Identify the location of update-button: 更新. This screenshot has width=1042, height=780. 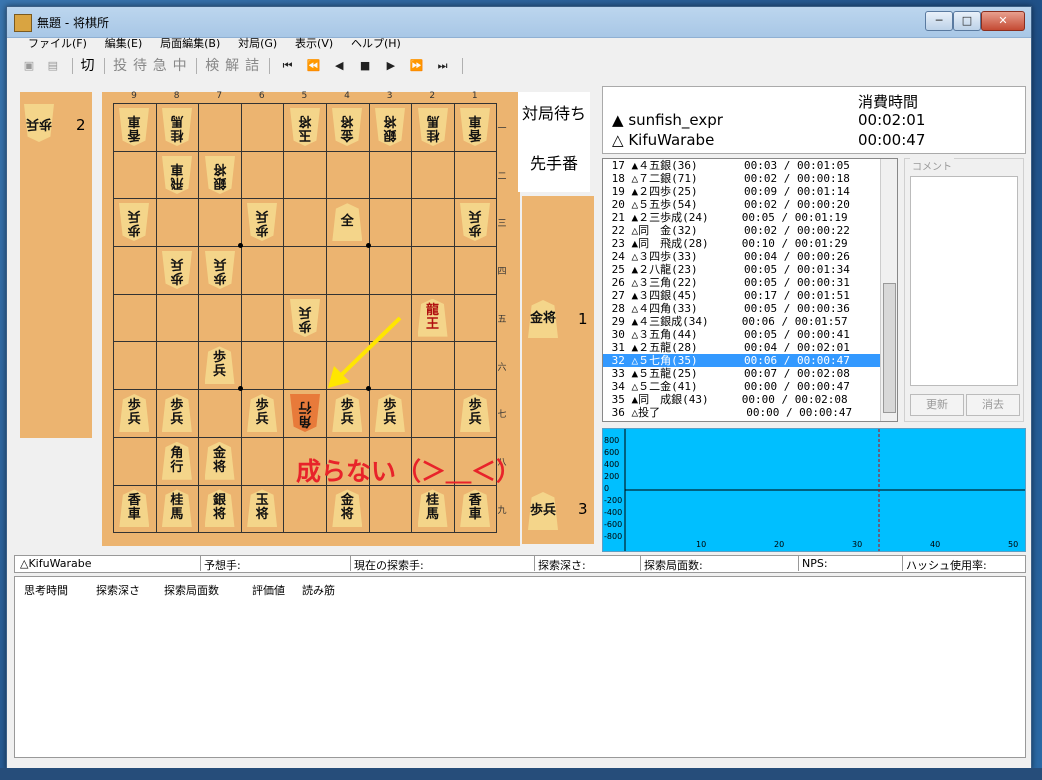
(937, 405).